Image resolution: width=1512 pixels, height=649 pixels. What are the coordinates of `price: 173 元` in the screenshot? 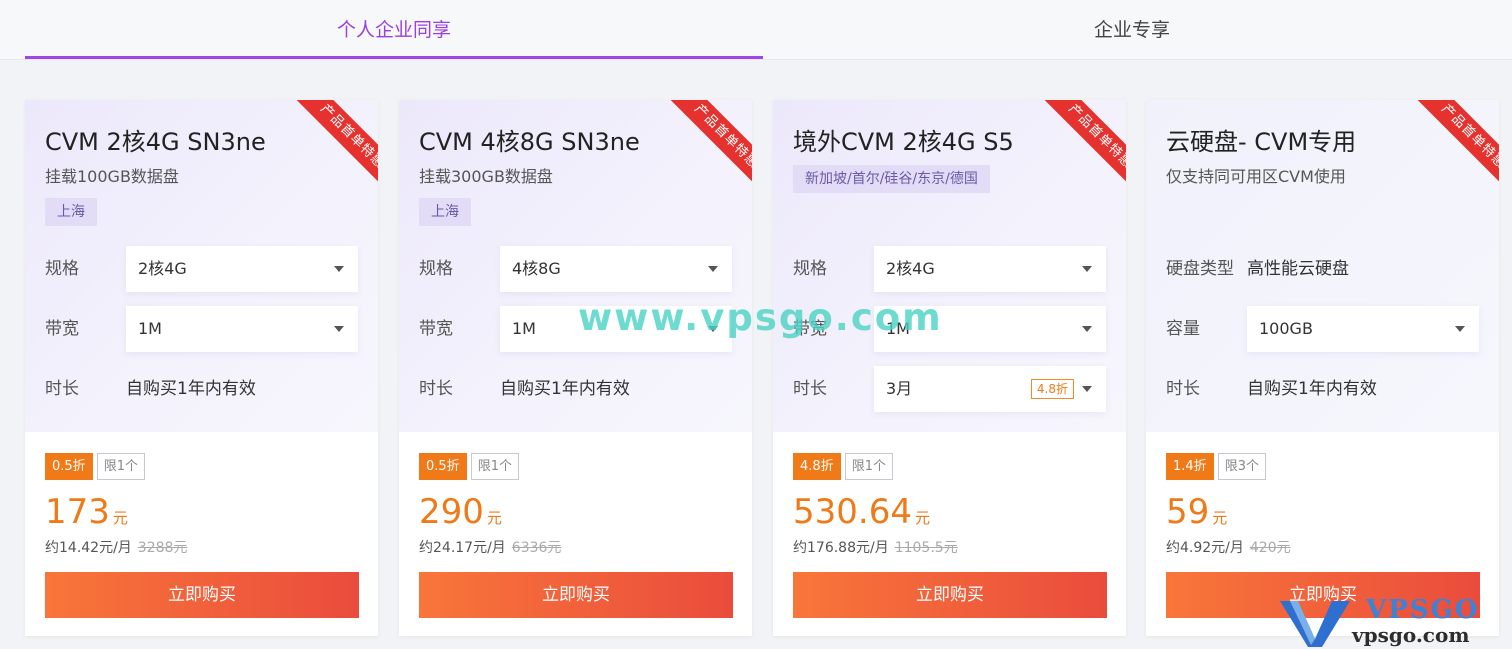 It's located at (86, 512).